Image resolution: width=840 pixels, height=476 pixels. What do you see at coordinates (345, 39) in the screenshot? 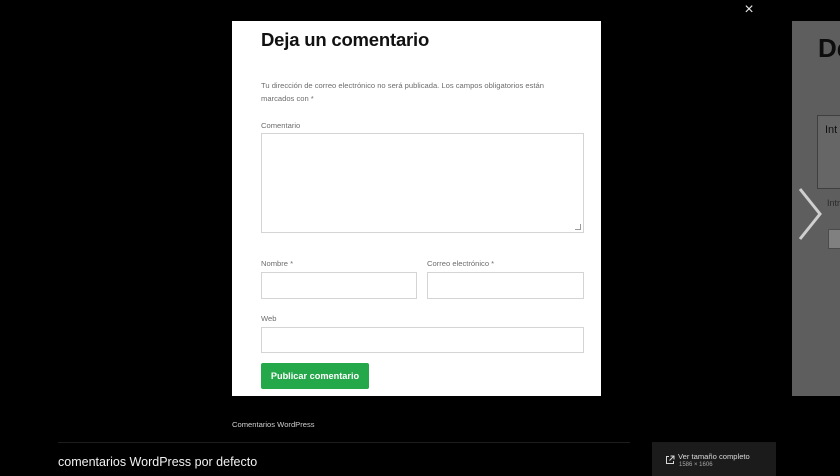
I see `comment-form-title: Deja un comentario` at bounding box center [345, 39].